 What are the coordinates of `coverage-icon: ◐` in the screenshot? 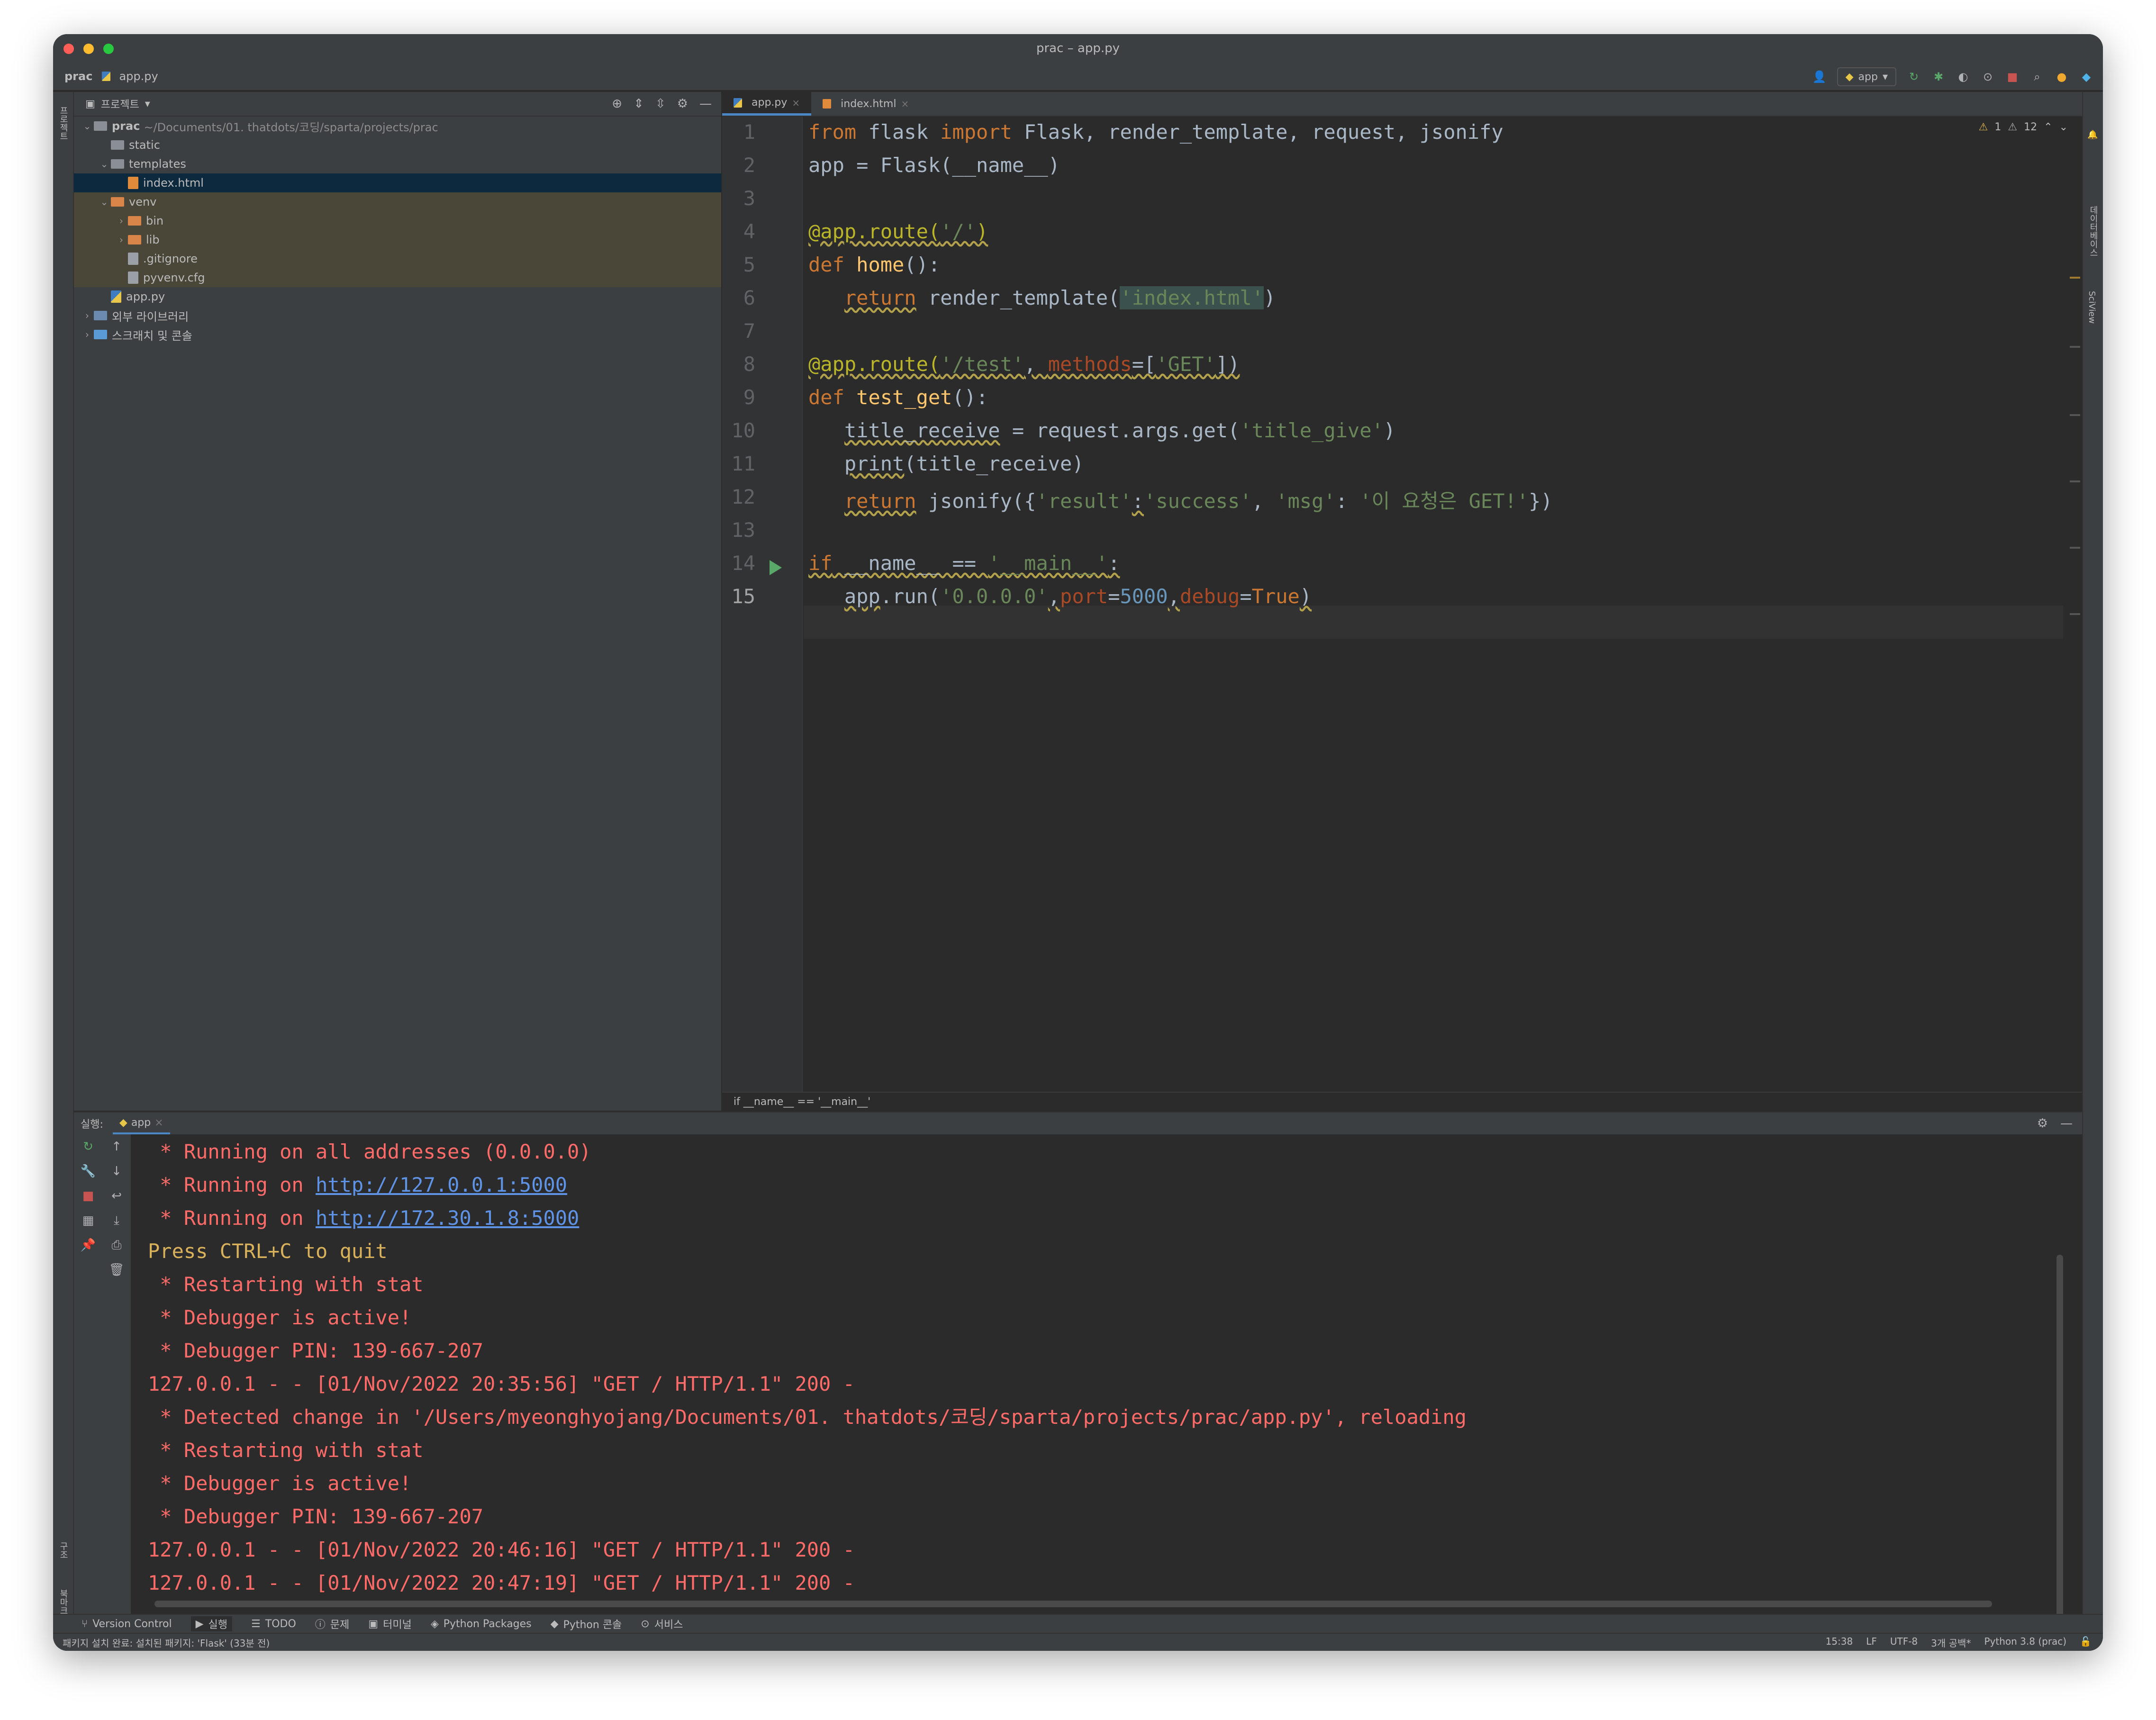 It's located at (1963, 77).